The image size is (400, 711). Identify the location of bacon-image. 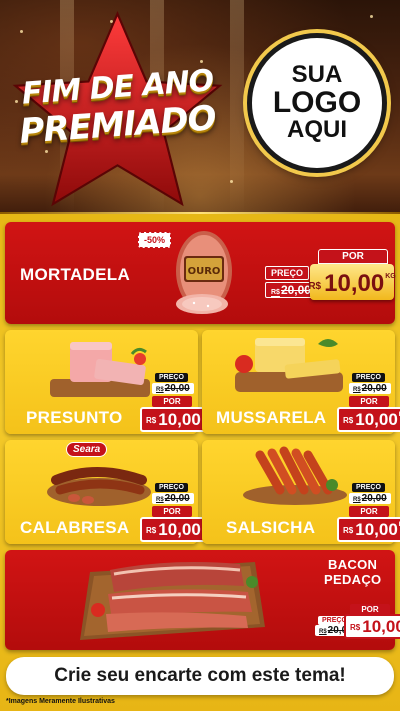
(170, 599).